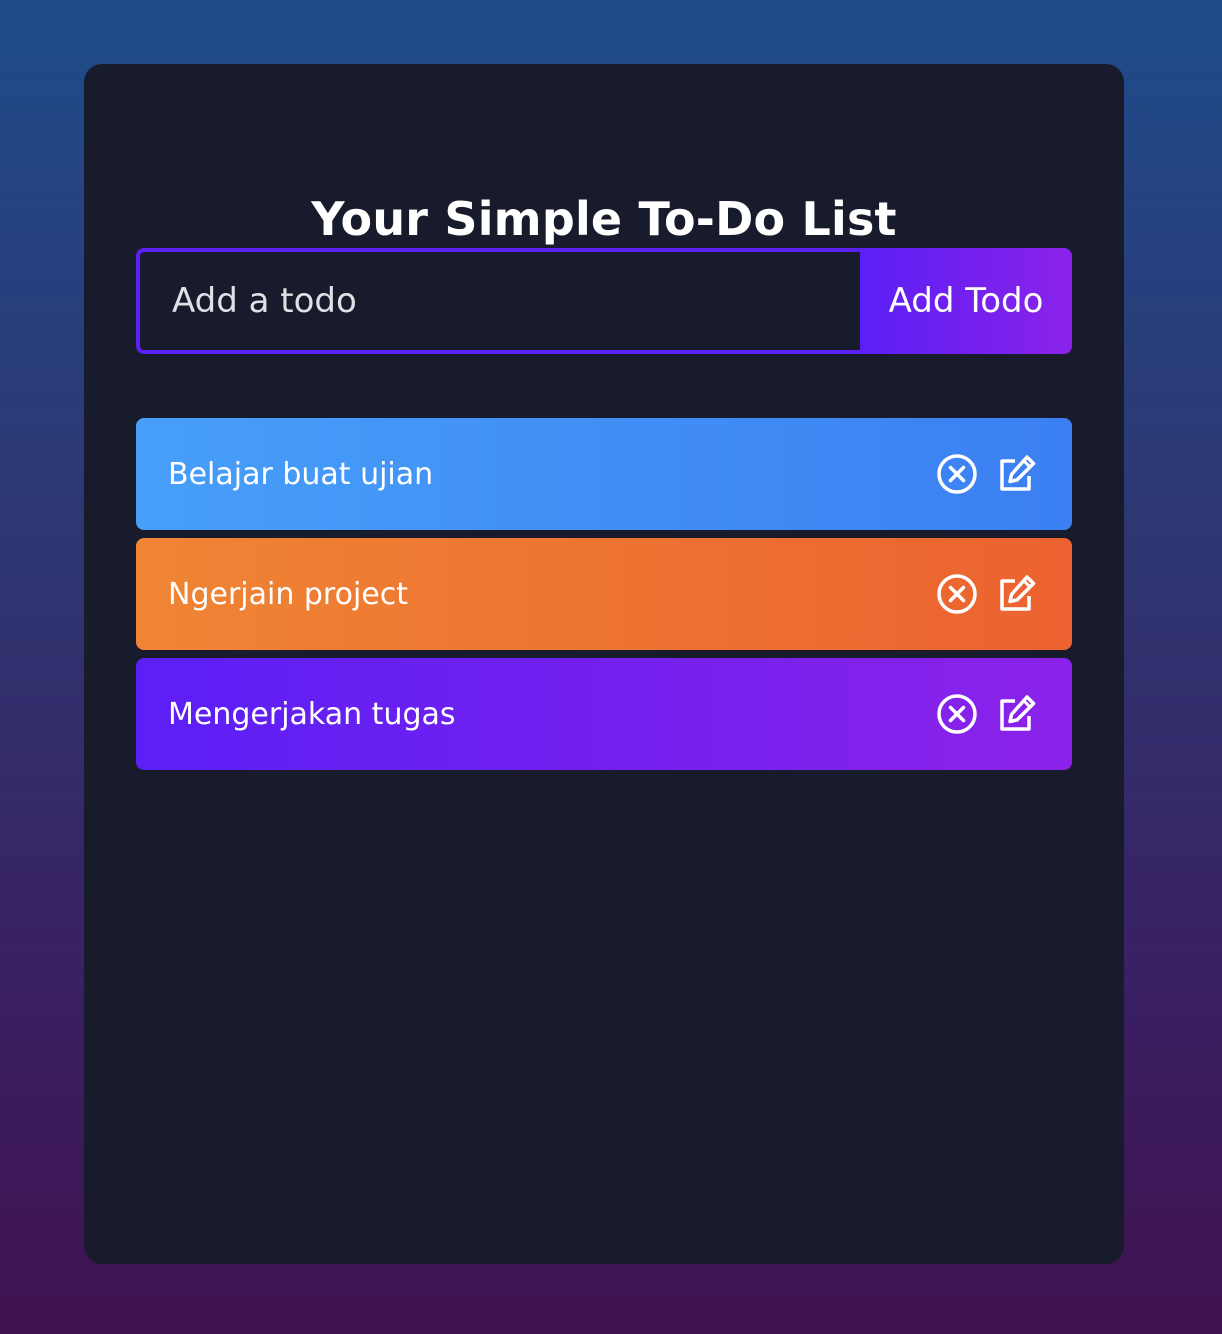  What do you see at coordinates (604, 219) in the screenshot?
I see `page-title: Your Simple To-Do List` at bounding box center [604, 219].